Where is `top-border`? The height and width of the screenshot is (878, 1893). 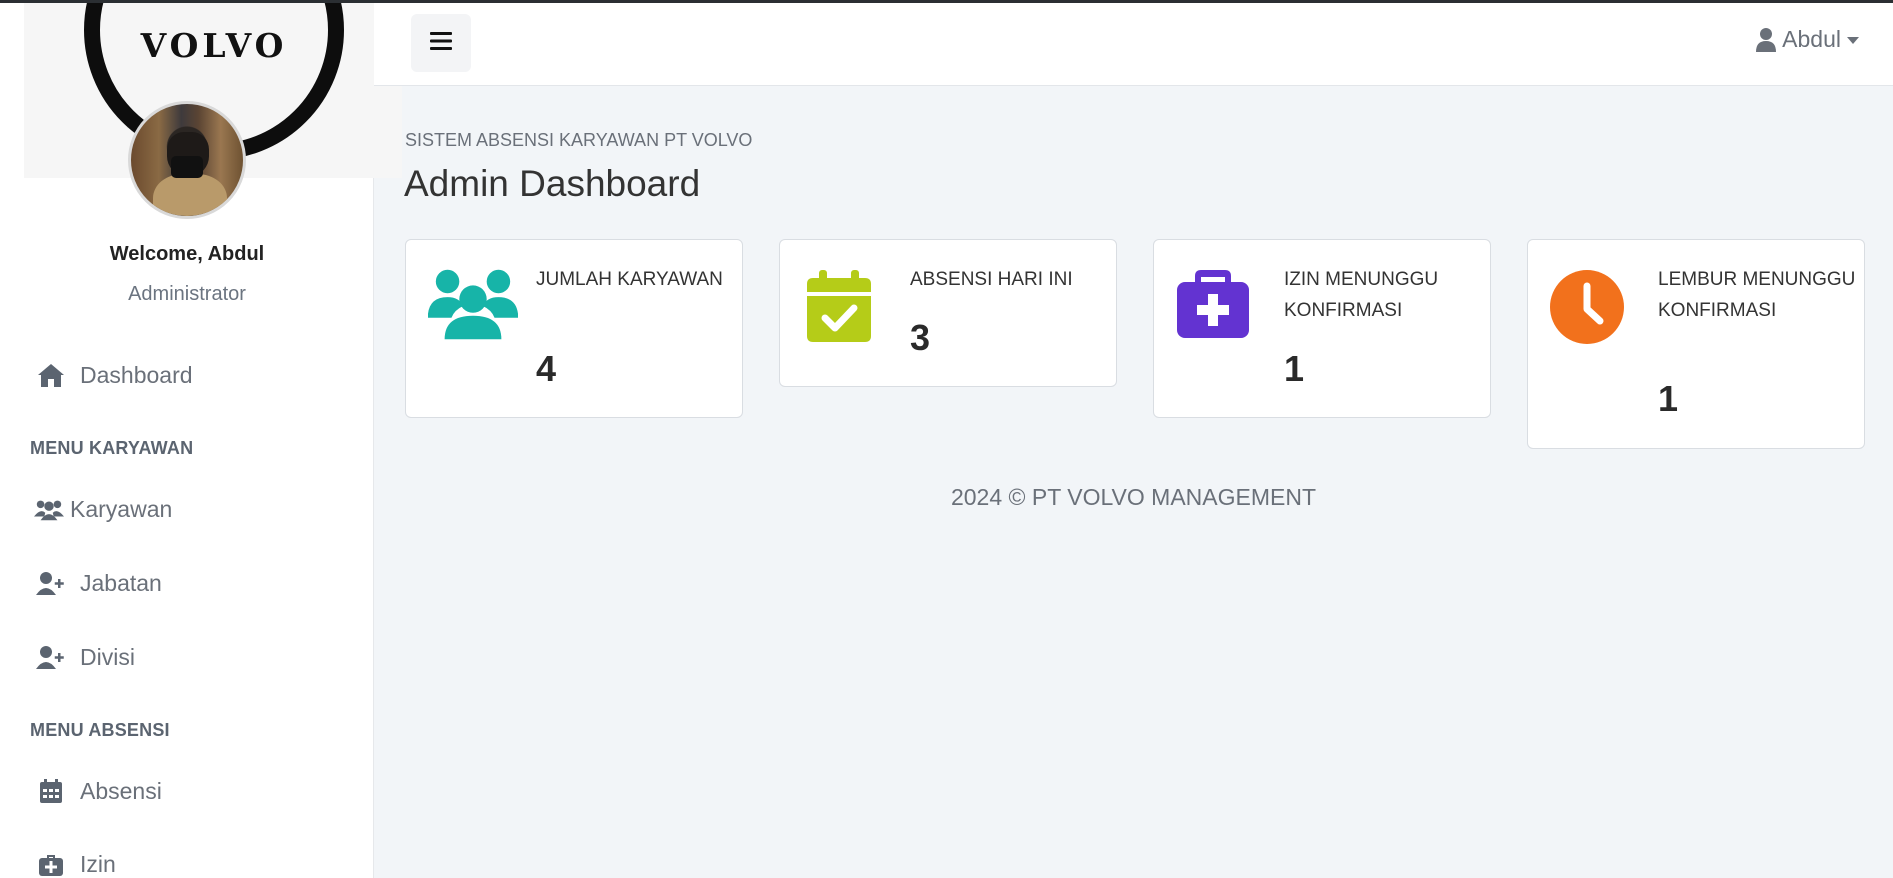
top-border is located at coordinates (946, 1).